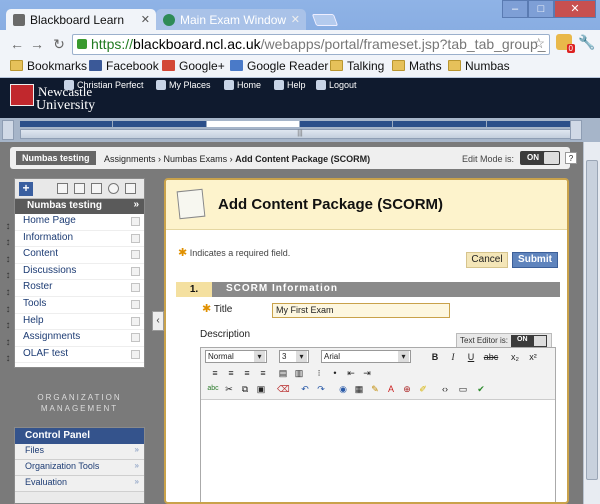 The image size is (600, 504). What do you see at coordinates (586, 42) in the screenshot?
I see `wrench-icon: 🔧` at bounding box center [586, 42].